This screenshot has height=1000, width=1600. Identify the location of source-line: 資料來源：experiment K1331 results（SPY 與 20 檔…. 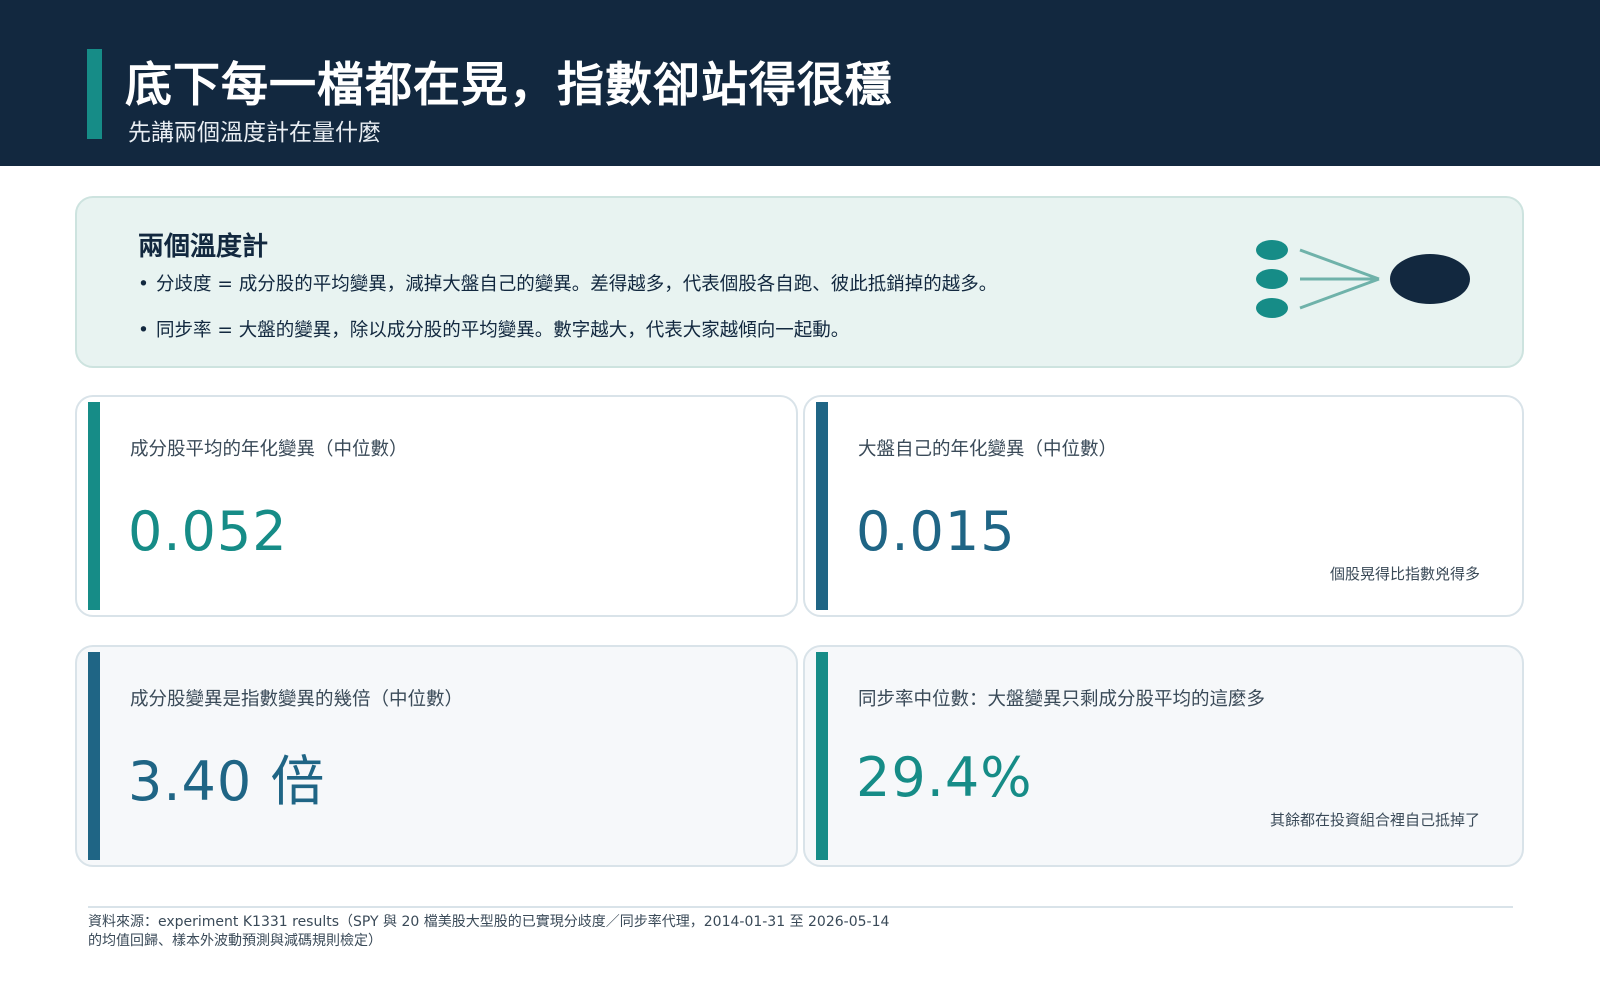
(489, 922).